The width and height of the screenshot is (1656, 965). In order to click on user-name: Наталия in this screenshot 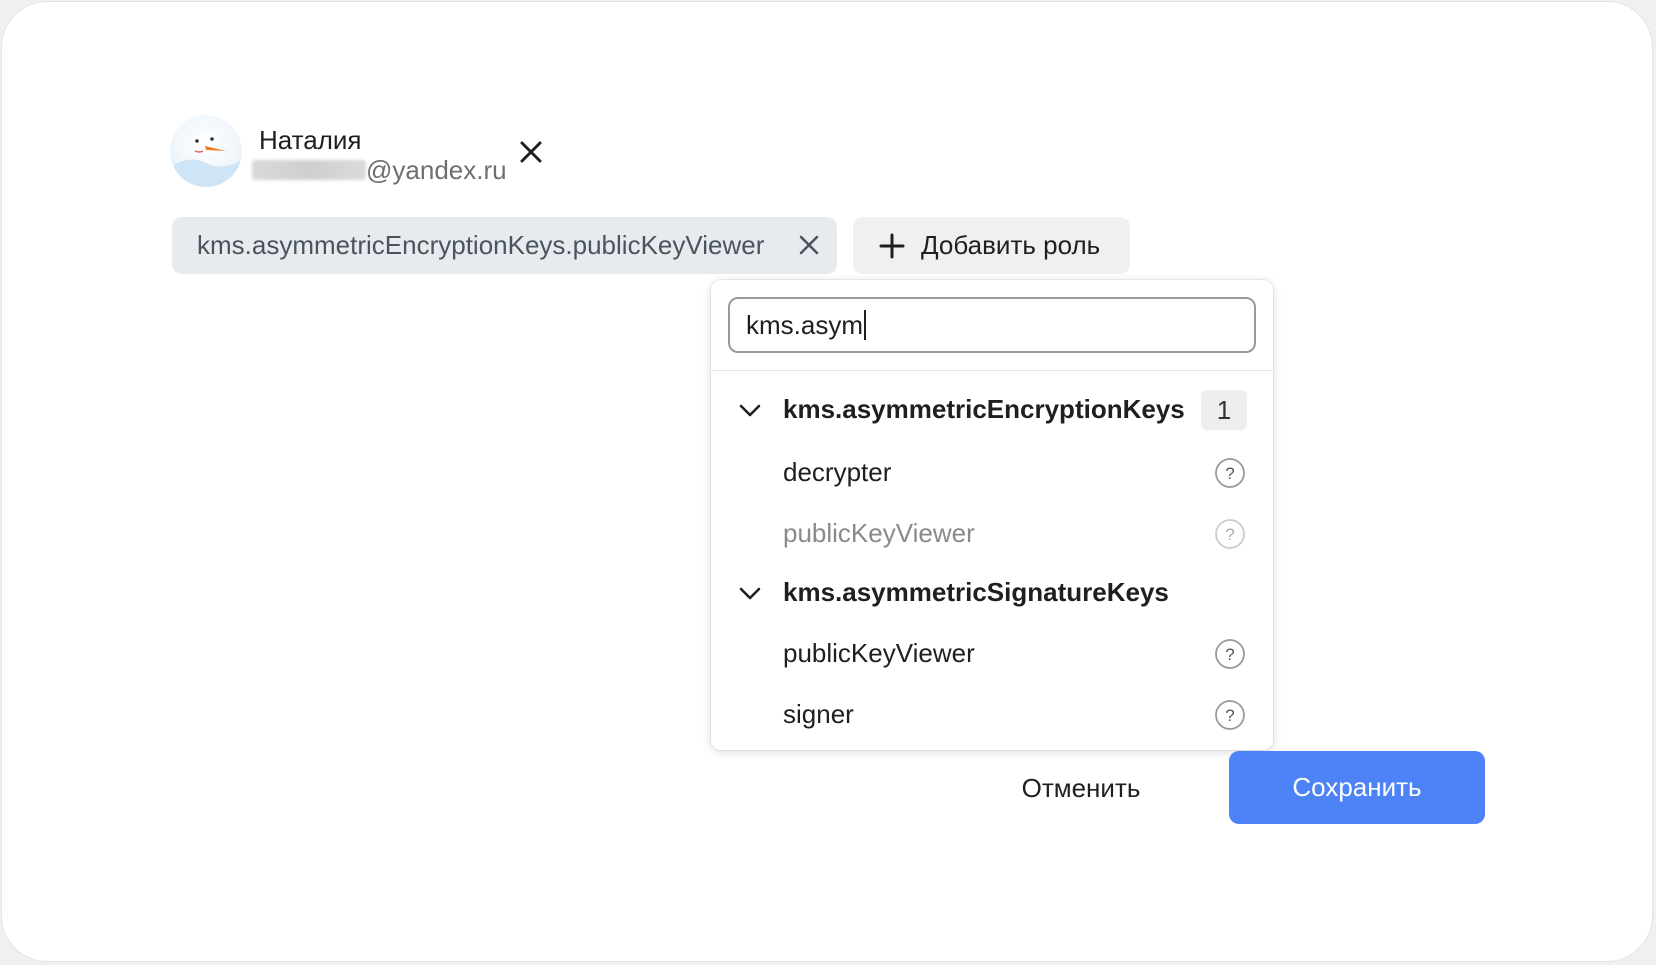, I will do `click(310, 140)`.